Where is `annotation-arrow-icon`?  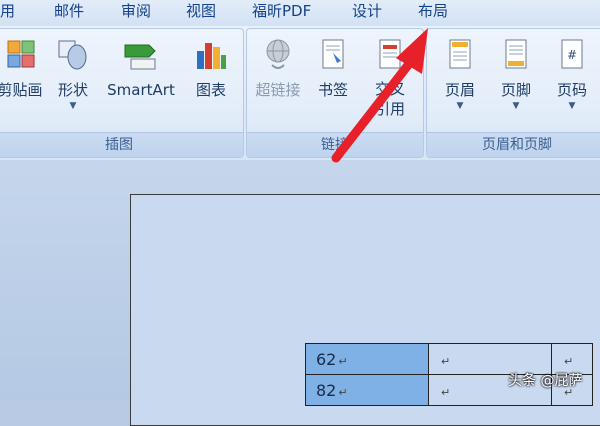
annotation-arrow-icon is located at coordinates (379, 95).